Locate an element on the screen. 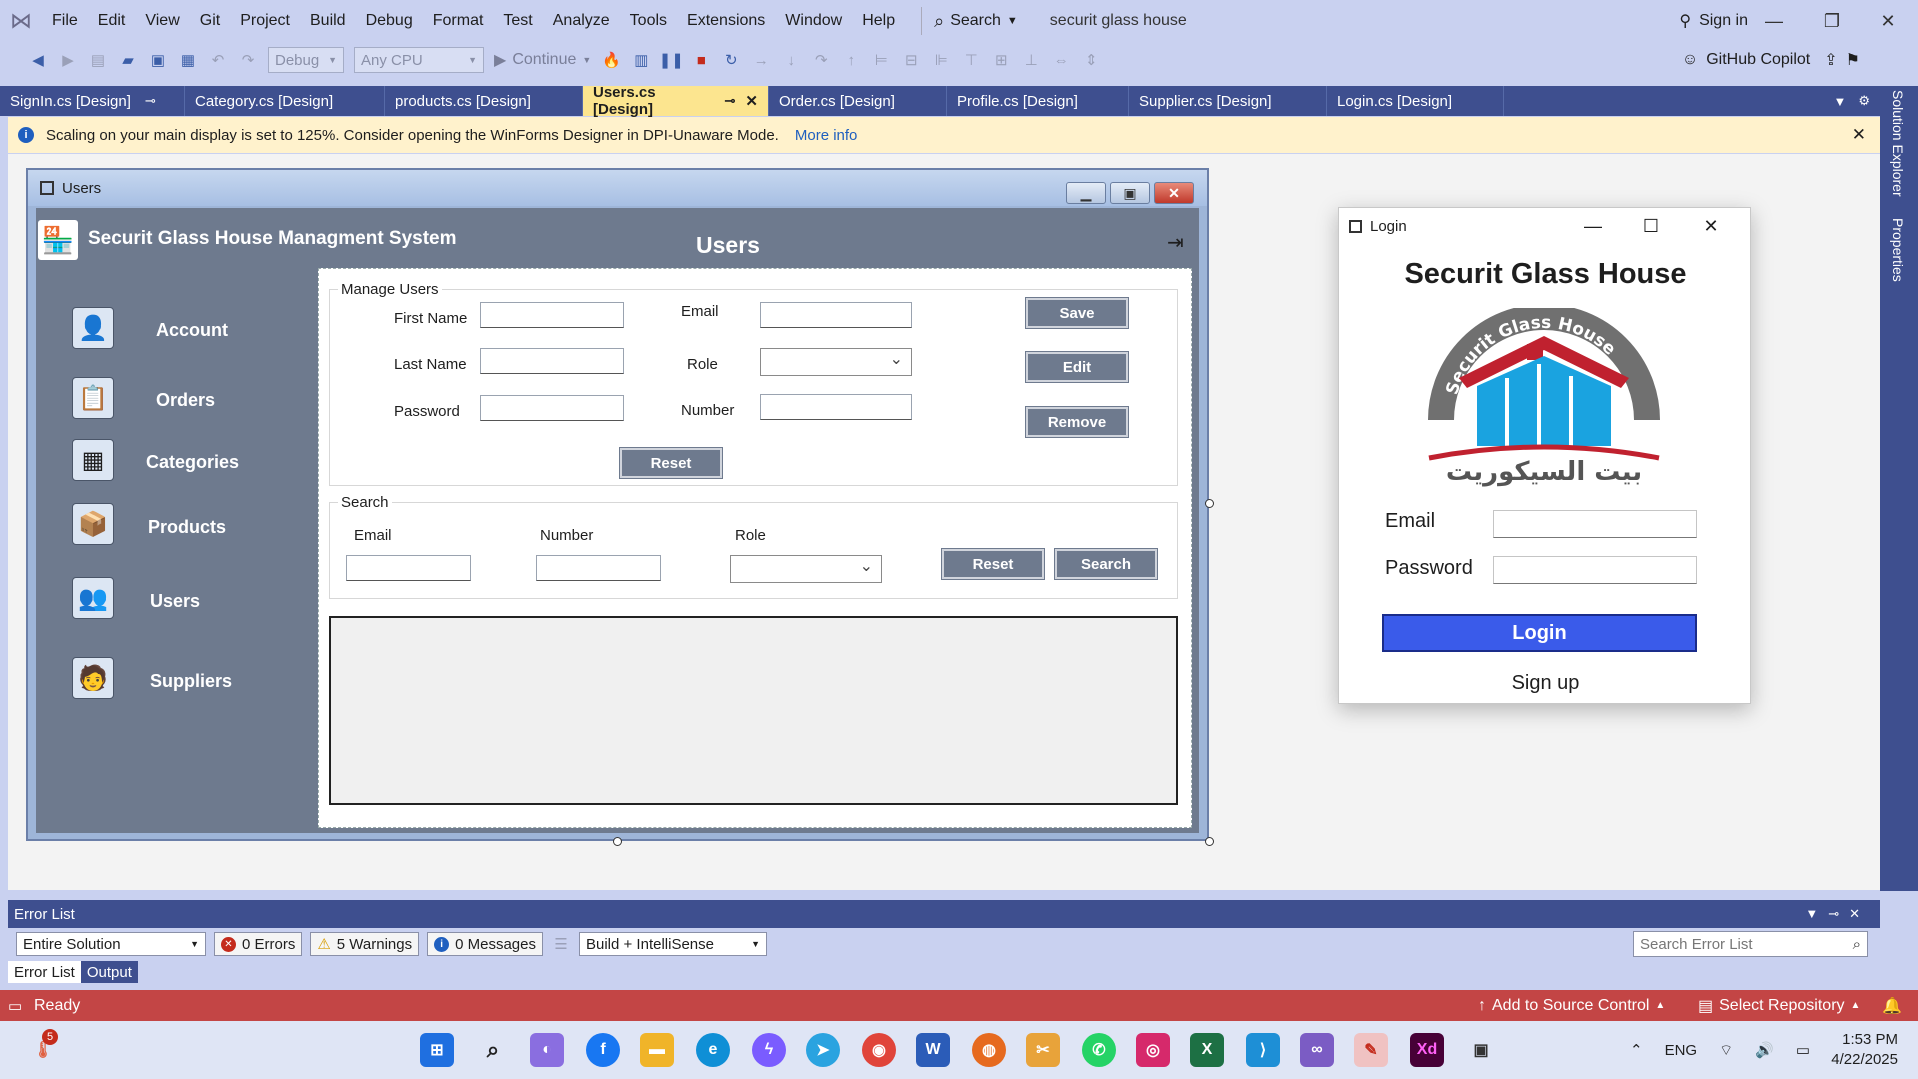 The image size is (1918, 1079). sidebar-label-orders: Orders is located at coordinates (185, 400).